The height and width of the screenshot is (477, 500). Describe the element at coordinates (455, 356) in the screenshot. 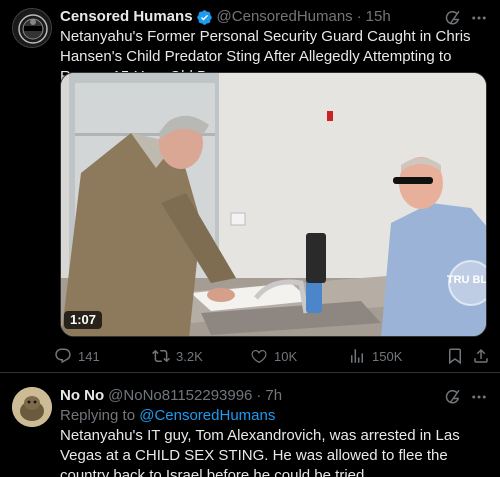

I see `bookmark-icon` at that location.